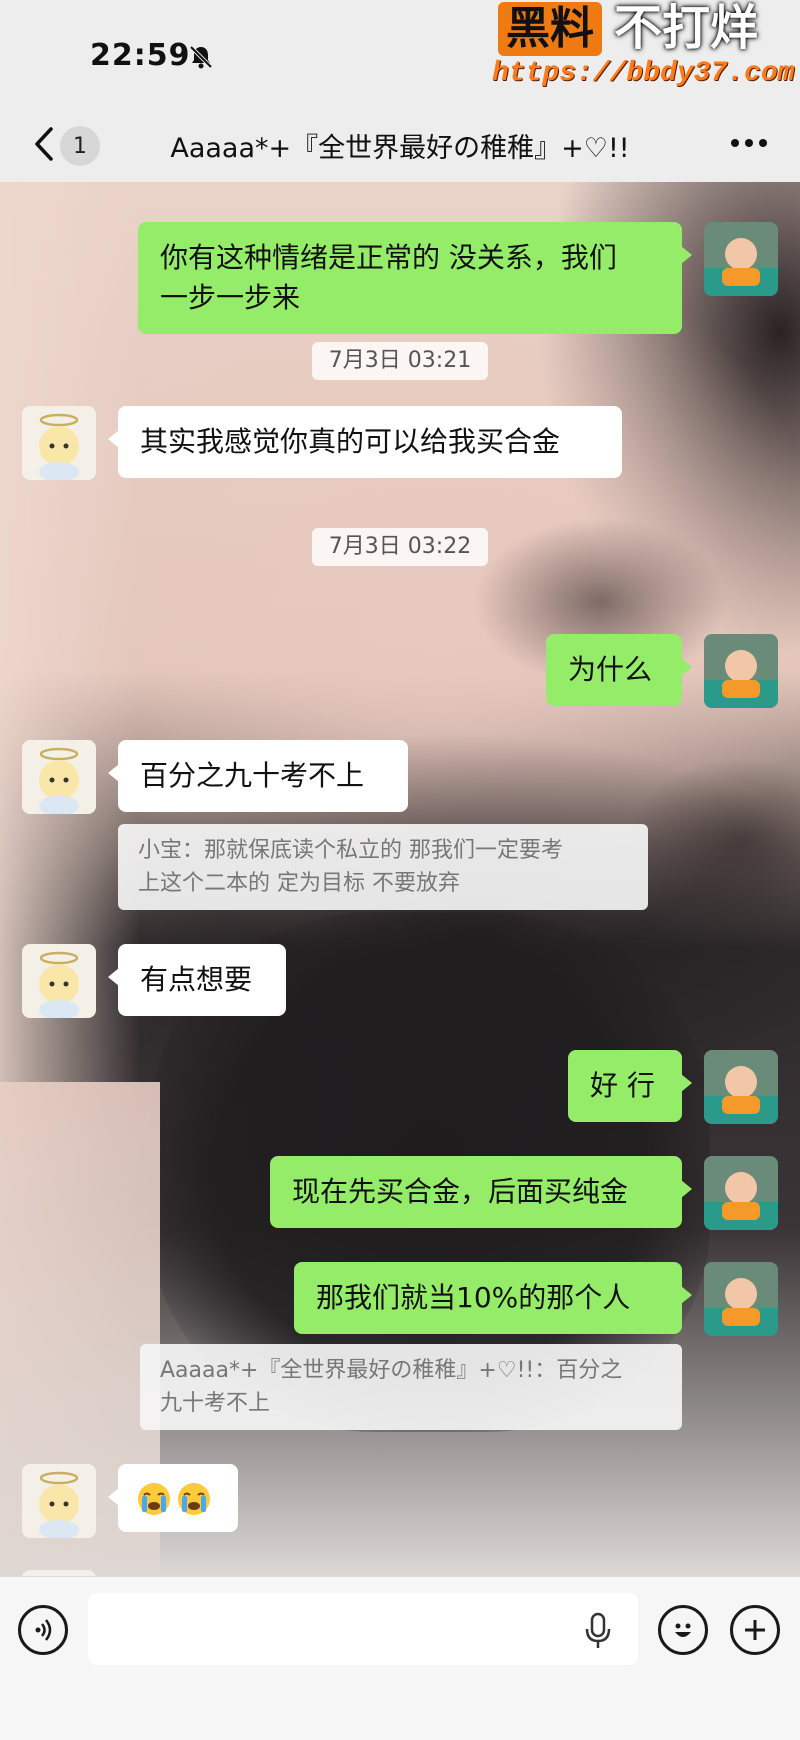 This screenshot has height=1740, width=800. What do you see at coordinates (391, 1370) in the screenshot?
I see `quoted-text-line: Aaaaa*+『全世界最好の稚稚』+♡!!：百分之` at bounding box center [391, 1370].